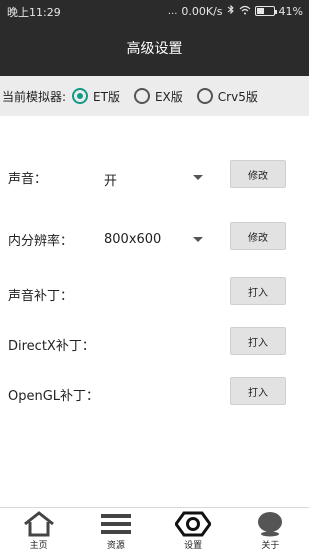 The height and width of the screenshot is (550, 320). Describe the element at coordinates (265, 11) in the screenshot. I see `battery-icon` at that location.